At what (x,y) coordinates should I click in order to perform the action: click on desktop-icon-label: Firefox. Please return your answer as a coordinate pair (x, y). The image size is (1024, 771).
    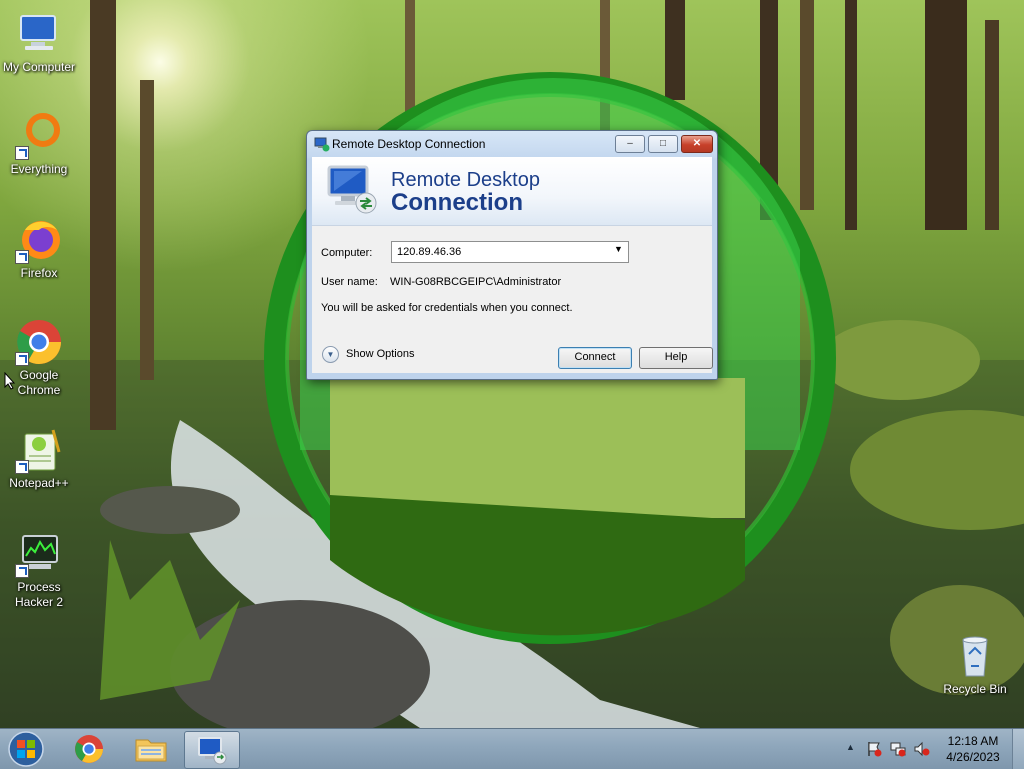
    Looking at the image, I should click on (39, 273).